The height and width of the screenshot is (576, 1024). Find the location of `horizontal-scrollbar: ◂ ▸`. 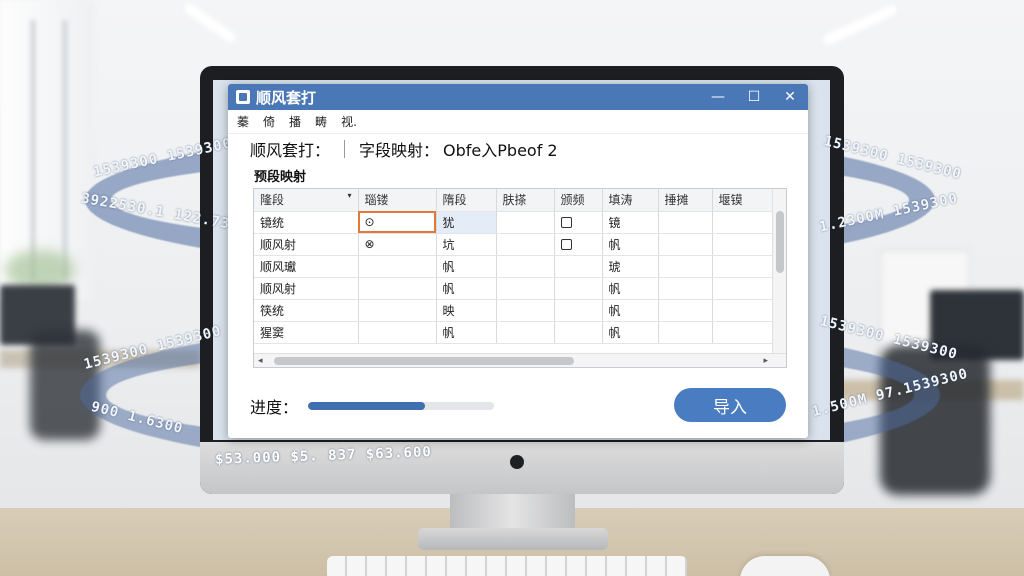

horizontal-scrollbar: ◂ ▸ is located at coordinates (520, 360).